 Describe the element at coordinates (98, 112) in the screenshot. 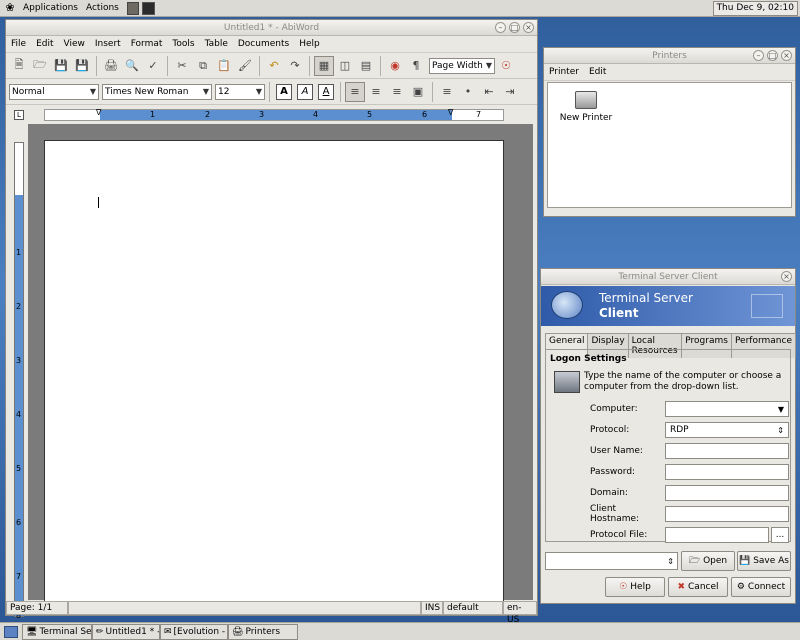

I see `left-indent-marker: ∇` at that location.